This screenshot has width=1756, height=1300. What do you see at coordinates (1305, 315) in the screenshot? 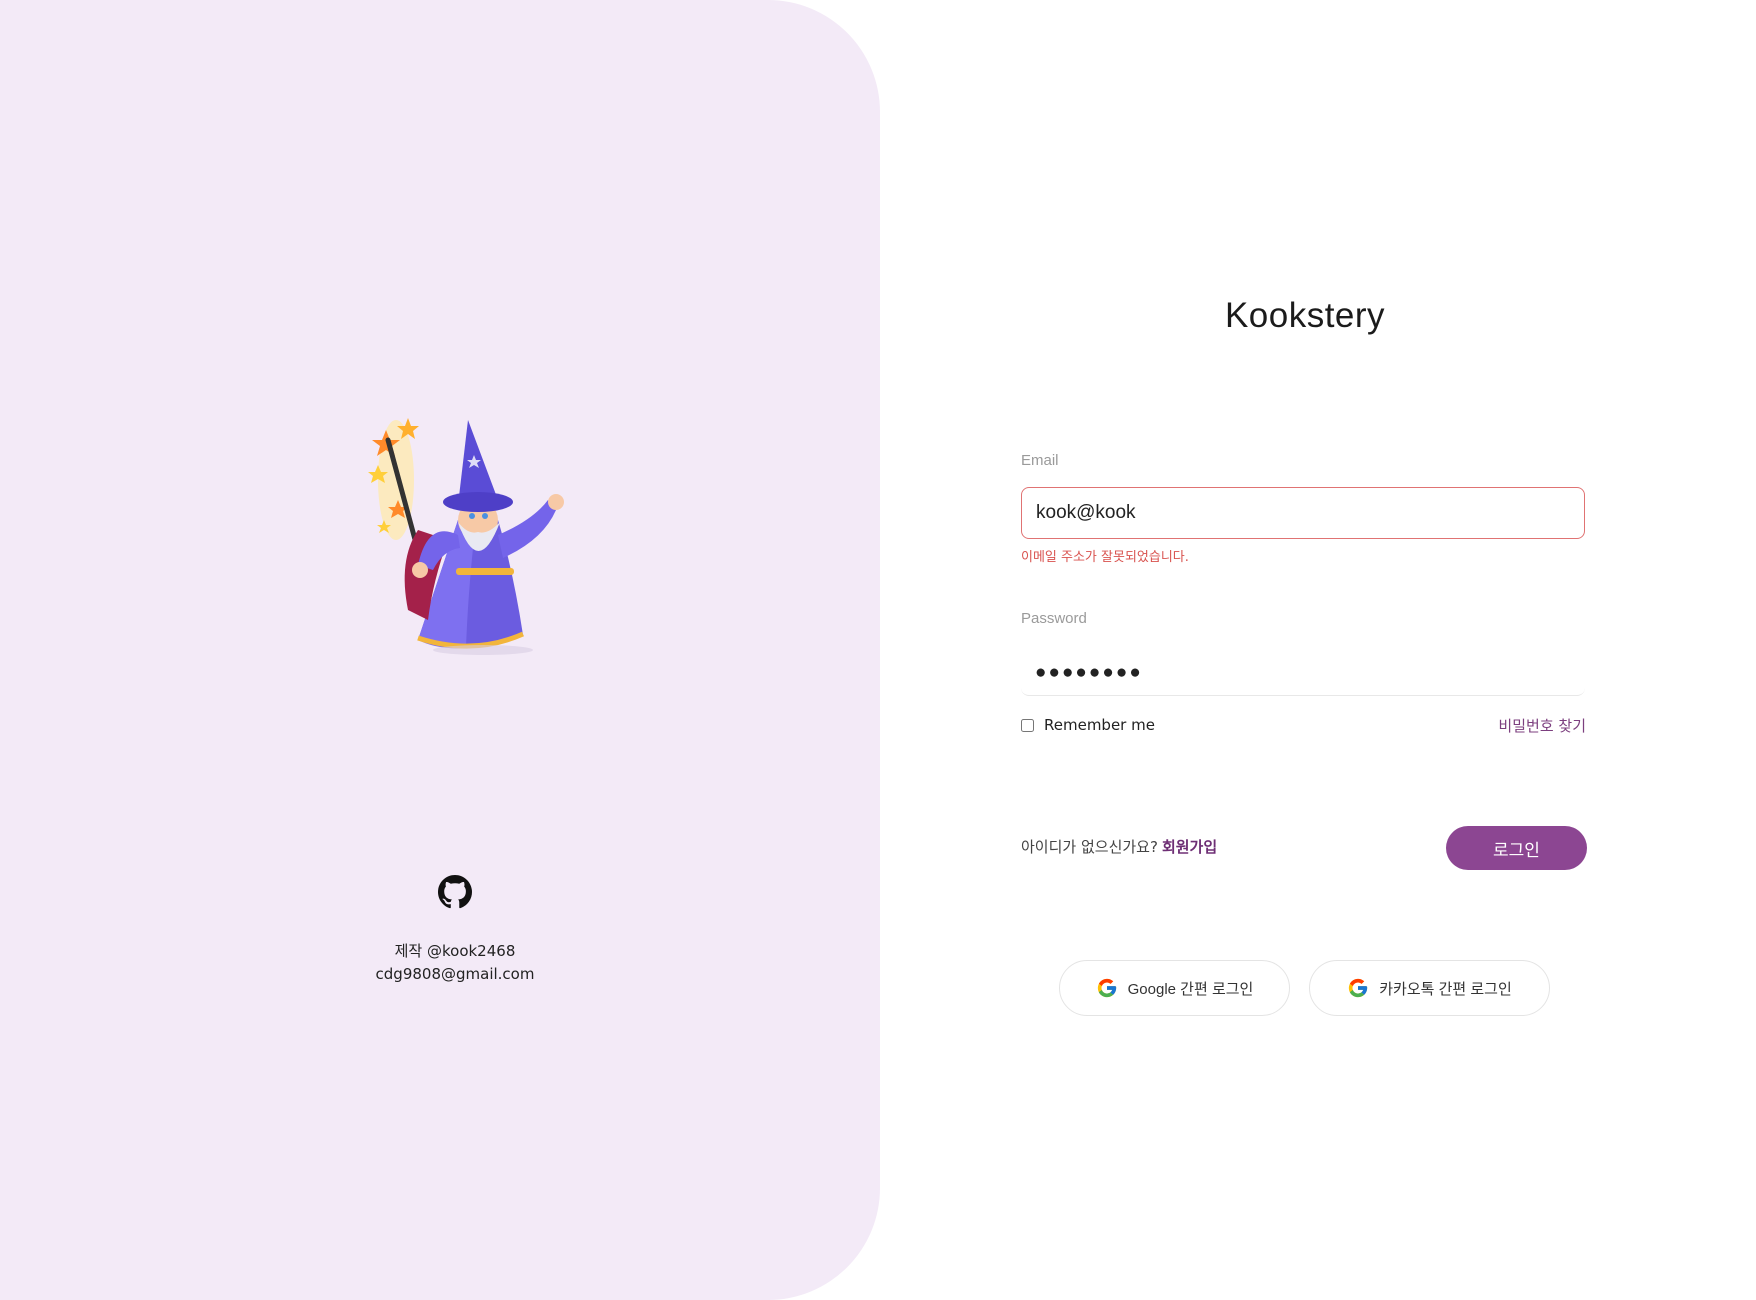
I see `page-title: Kookstery` at bounding box center [1305, 315].